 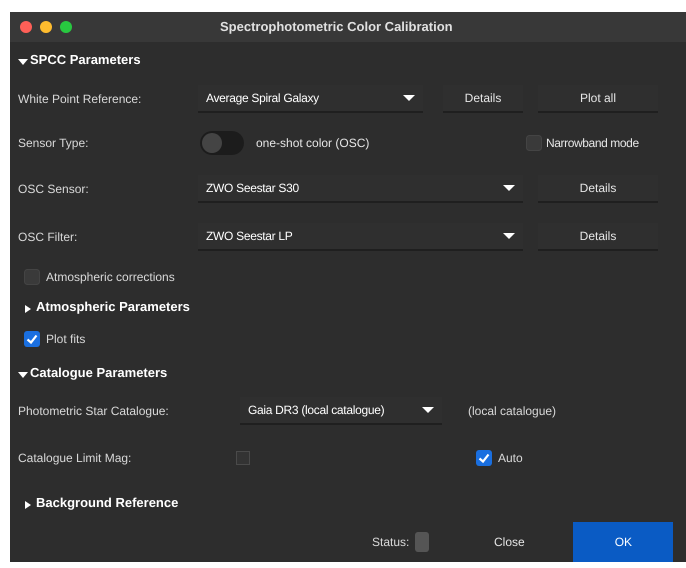 I want to click on status-label: Status:, so click(x=391, y=542).